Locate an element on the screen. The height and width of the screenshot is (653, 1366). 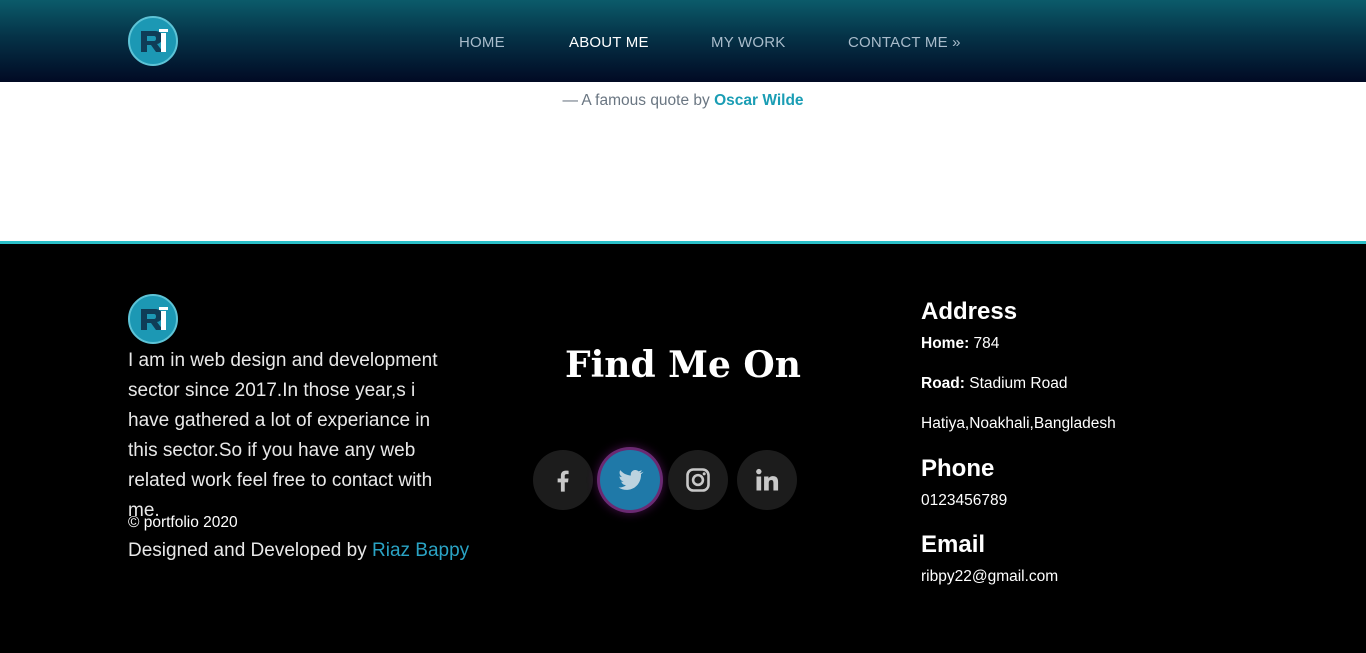
address-heading: Address is located at coordinates (969, 311).